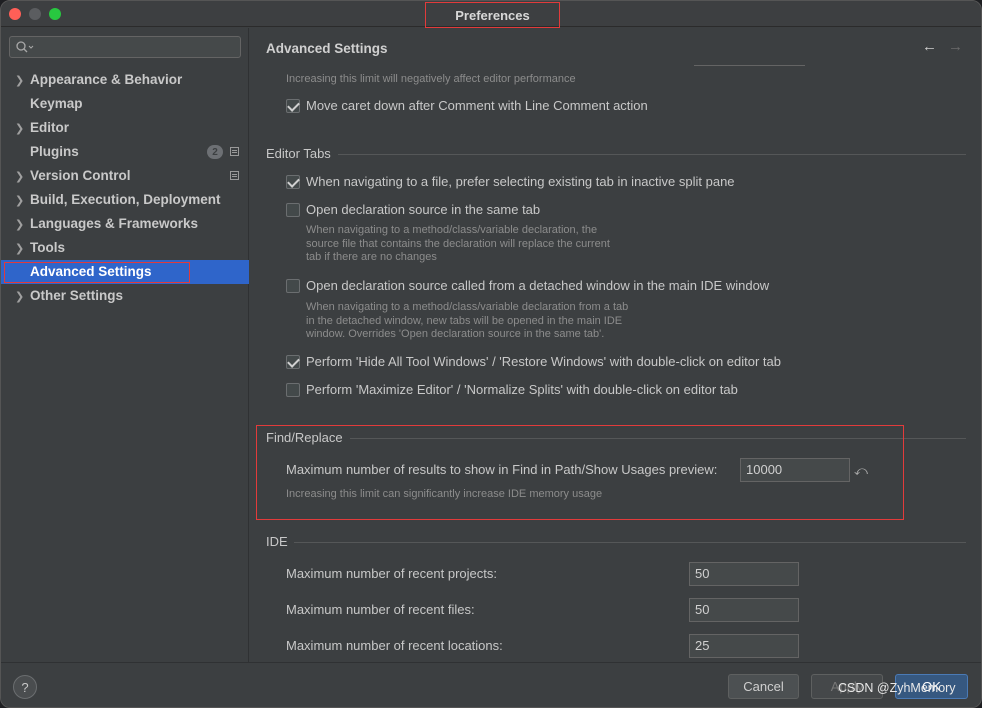 This screenshot has width=982, height=708. What do you see at coordinates (125, 296) in the screenshot?
I see `sidebar-item-other-settings: ❯ Other Settings` at bounding box center [125, 296].